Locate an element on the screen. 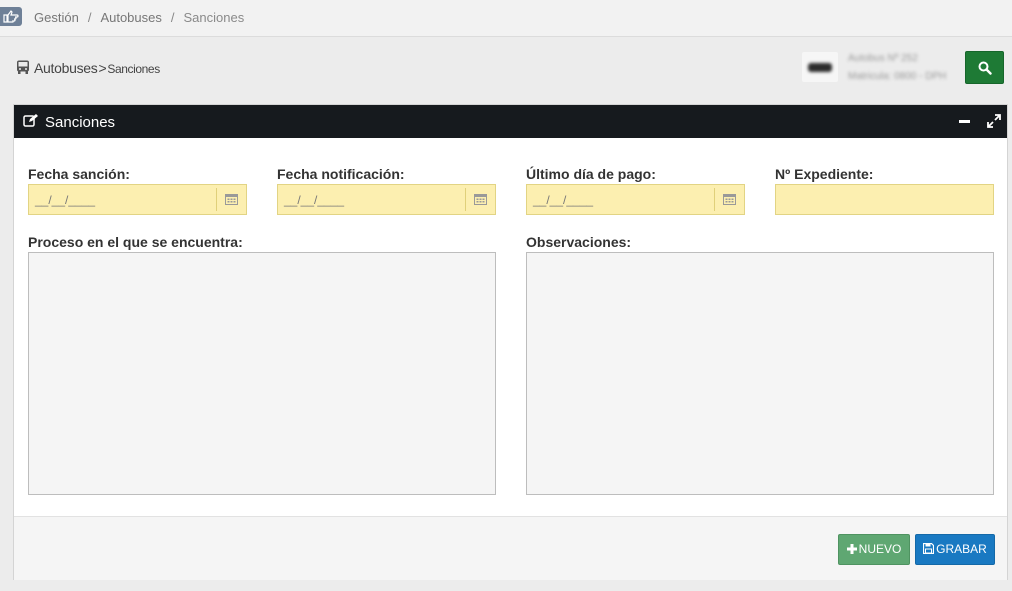  bus-number: Autobus Nº 252 is located at coordinates (883, 58).